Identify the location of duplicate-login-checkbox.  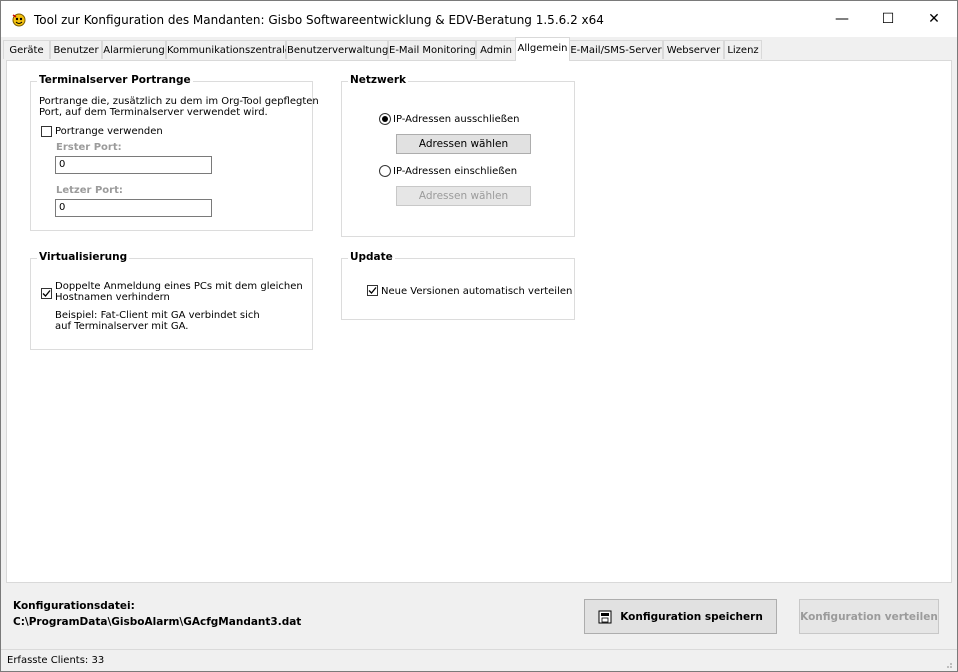
(46, 293).